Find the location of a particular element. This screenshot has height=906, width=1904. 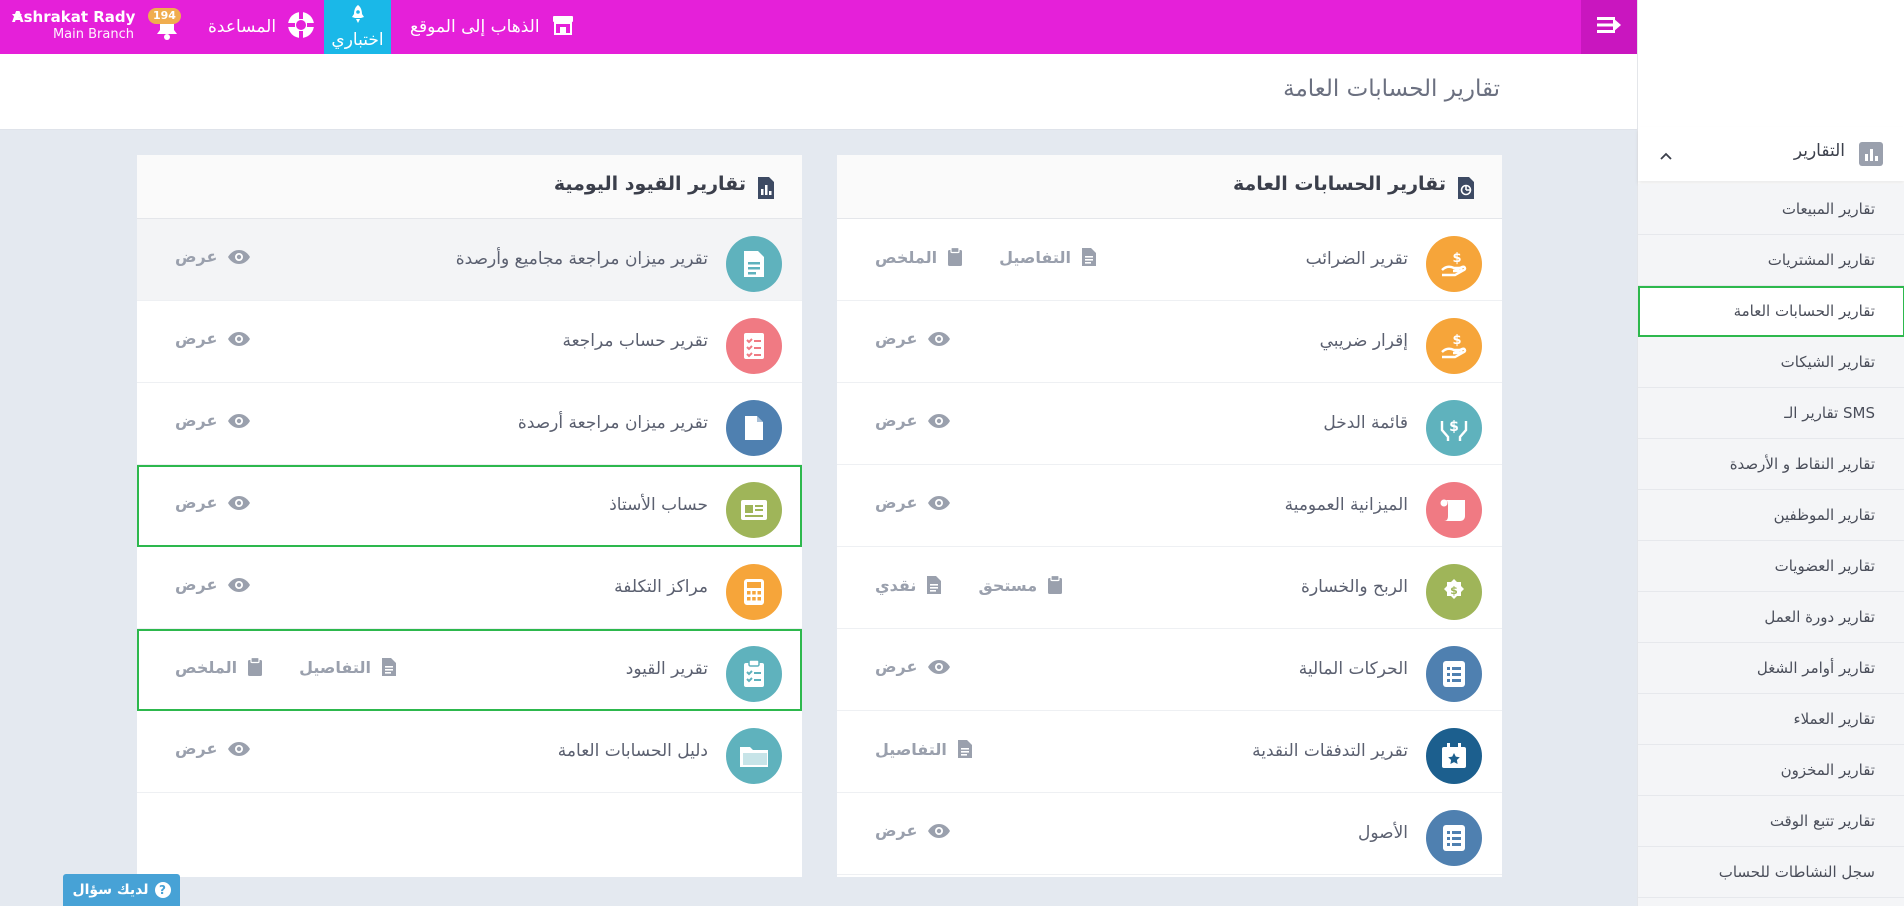

sidebar-item: تقارير المبيعات is located at coordinates (1771, 209).